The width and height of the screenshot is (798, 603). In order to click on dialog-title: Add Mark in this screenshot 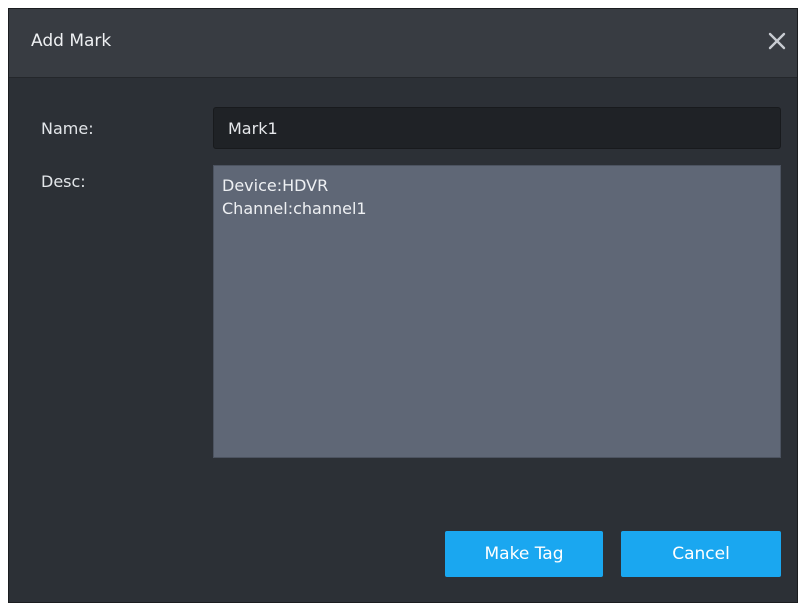, I will do `click(71, 41)`.